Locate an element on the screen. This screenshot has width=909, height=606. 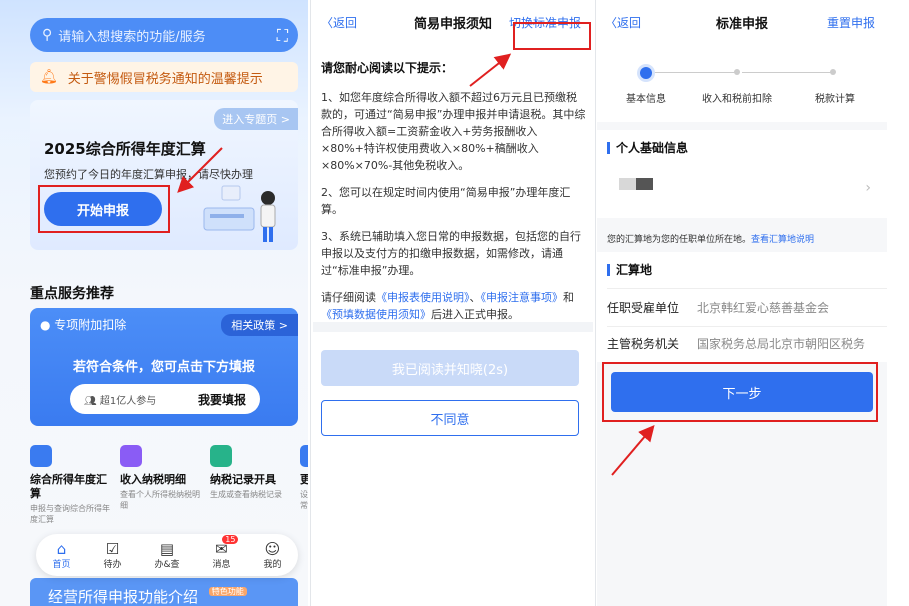
special-deduction-header: ● 专项附加扣除 is located at coordinates (83, 325).